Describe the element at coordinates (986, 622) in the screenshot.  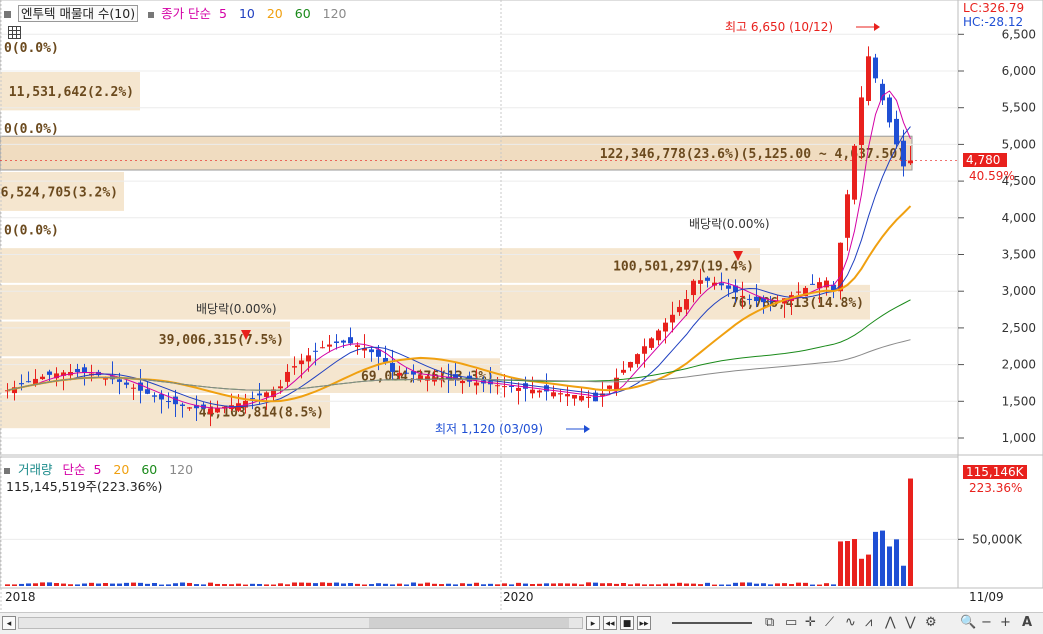
I see `minus-icon: −` at that location.